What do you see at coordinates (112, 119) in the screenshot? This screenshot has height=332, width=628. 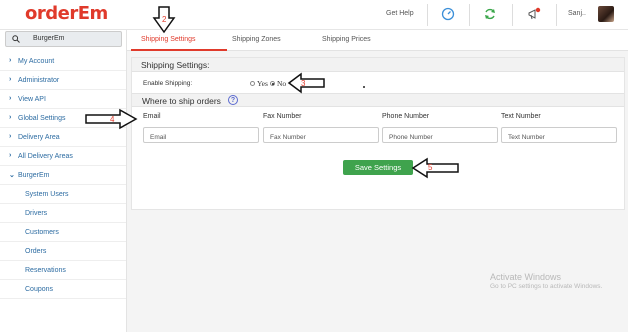 I see `annotation-number-4: 4` at bounding box center [112, 119].